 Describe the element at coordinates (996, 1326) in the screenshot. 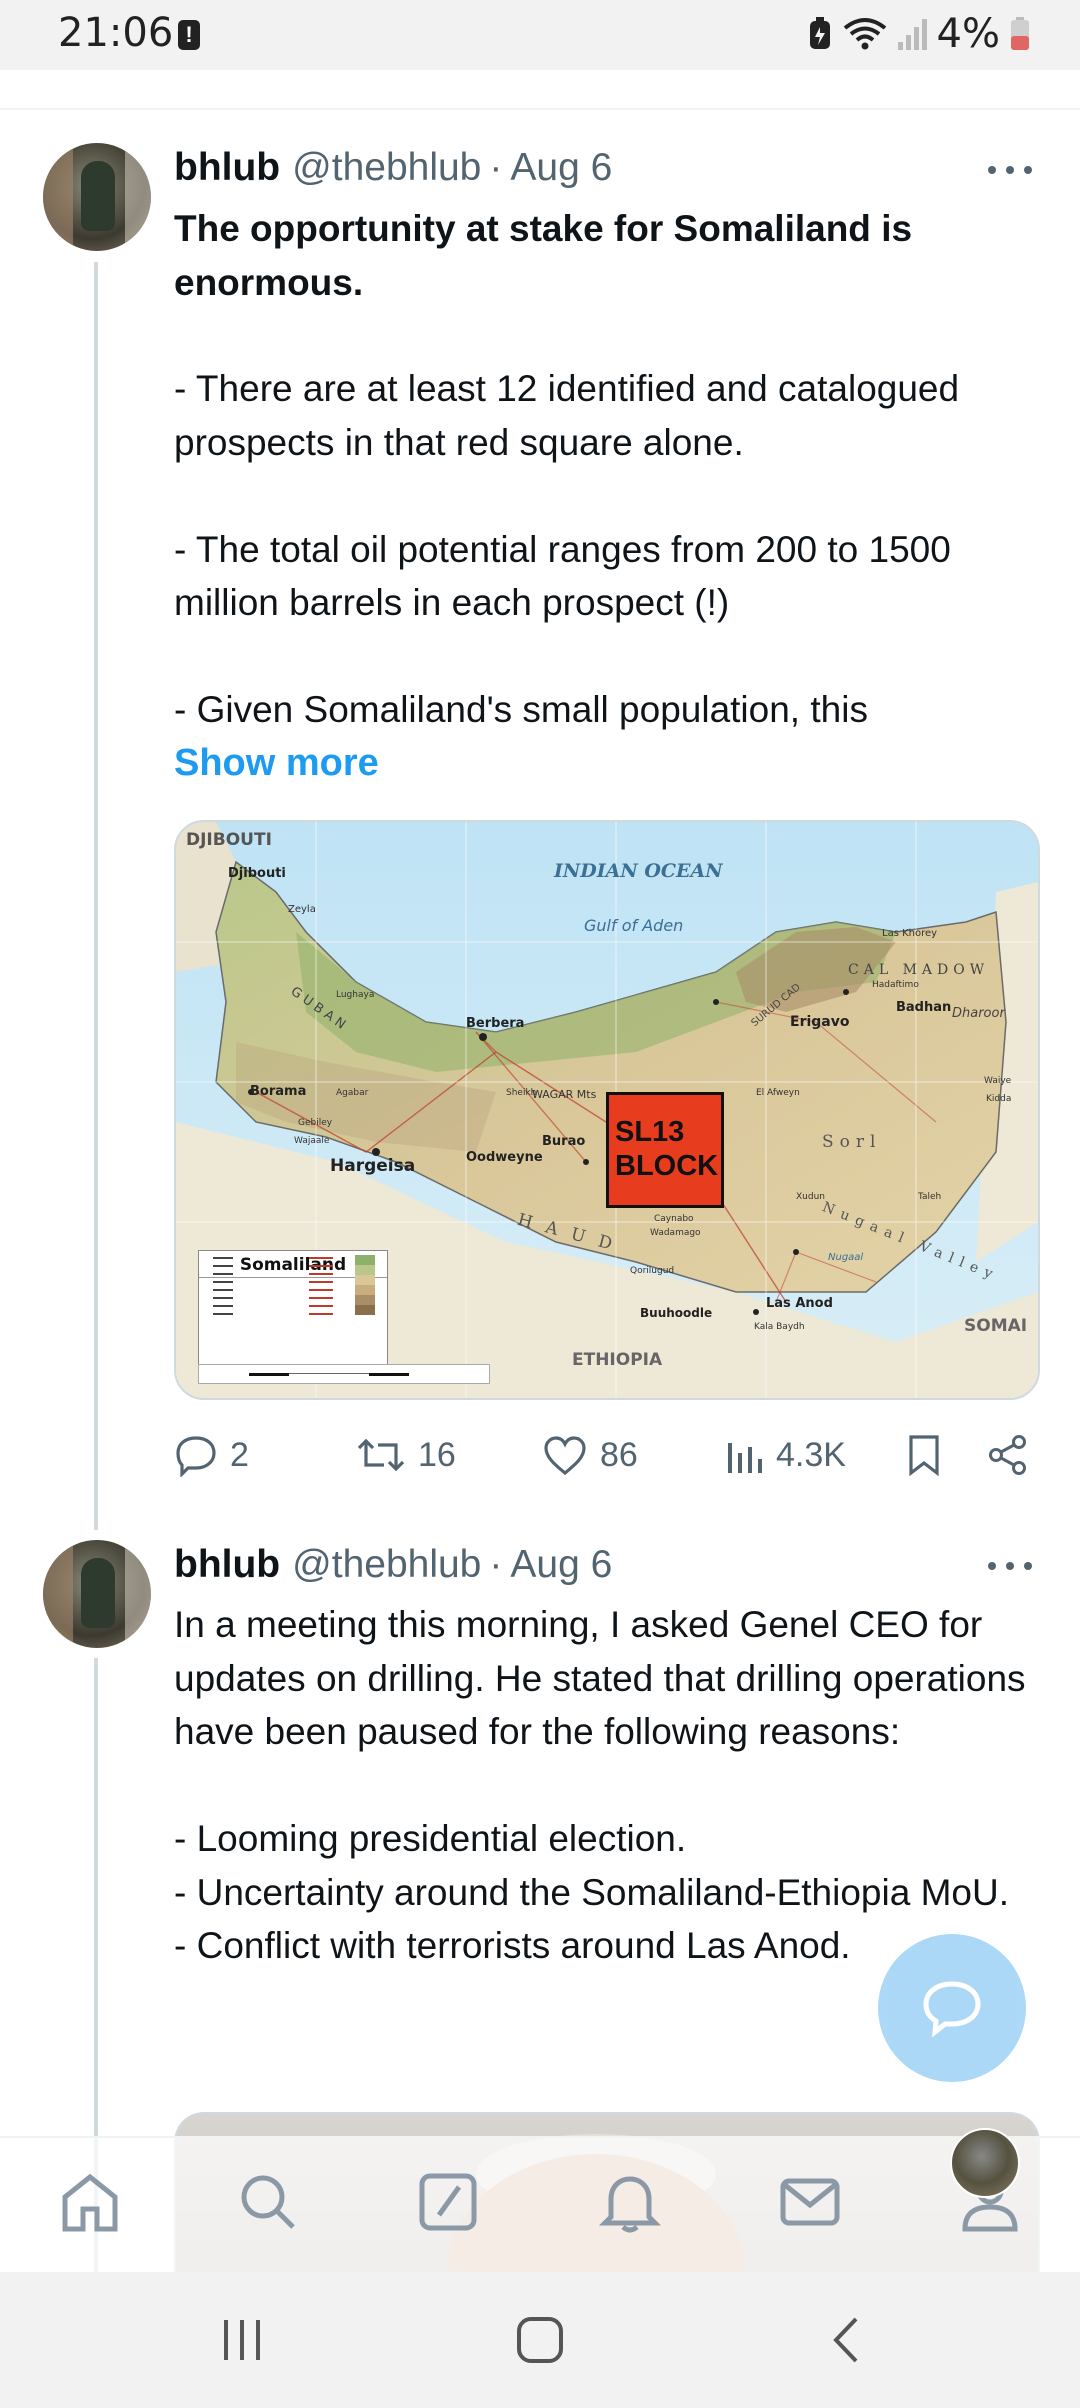

I see `map-label: SOMAI` at that location.